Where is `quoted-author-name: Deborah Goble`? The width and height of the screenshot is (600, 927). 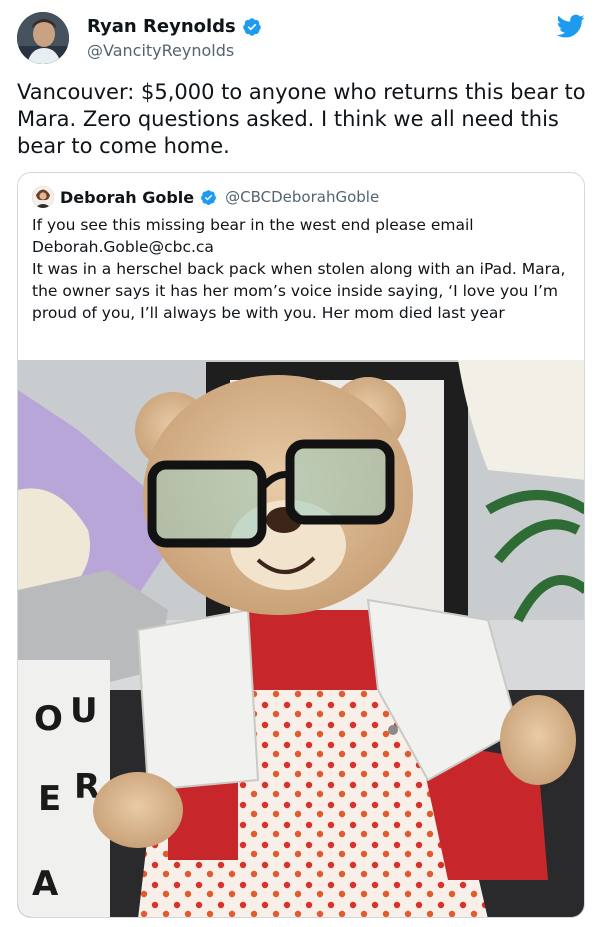
quoted-author-name: Deborah Goble is located at coordinates (127, 197).